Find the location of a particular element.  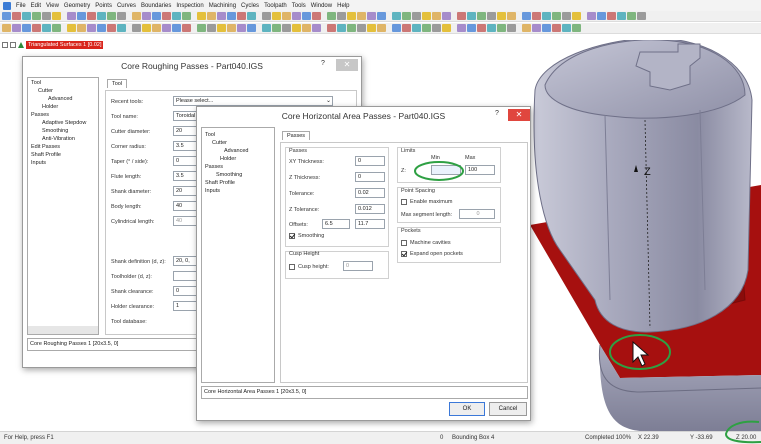

menu-cycles: Cycles is located at coordinates (250, 6).